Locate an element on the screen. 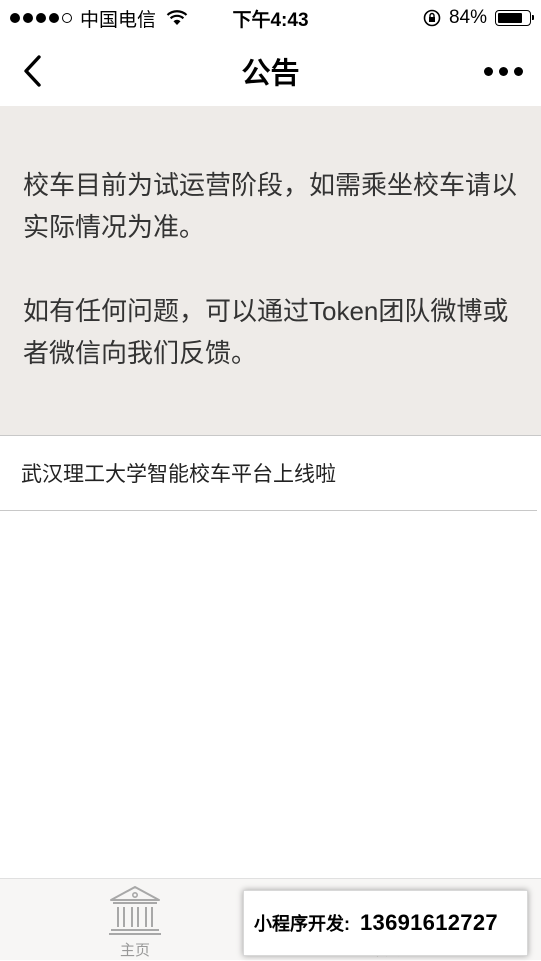  back-button is located at coordinates (32, 71).